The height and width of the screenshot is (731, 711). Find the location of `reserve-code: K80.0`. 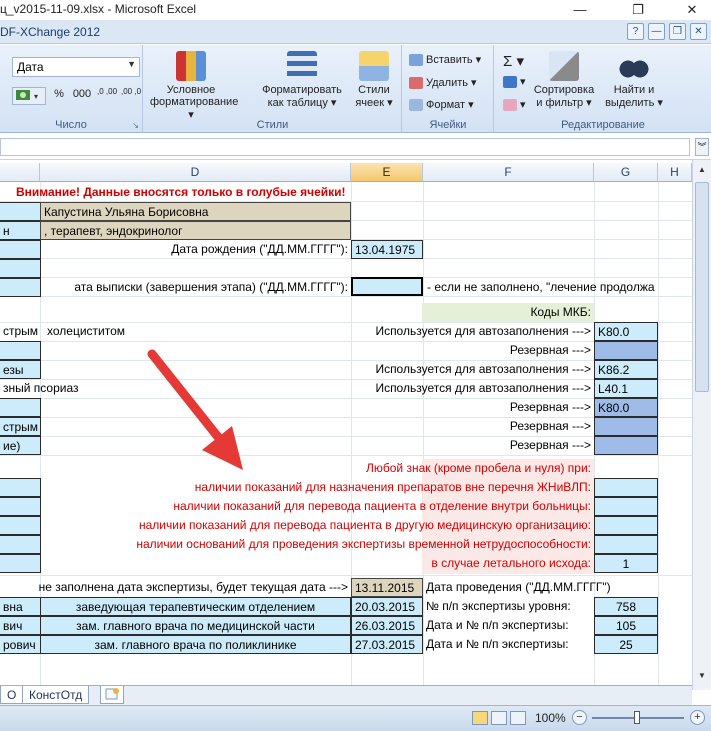

reserve-code: K80.0 is located at coordinates (626, 407).